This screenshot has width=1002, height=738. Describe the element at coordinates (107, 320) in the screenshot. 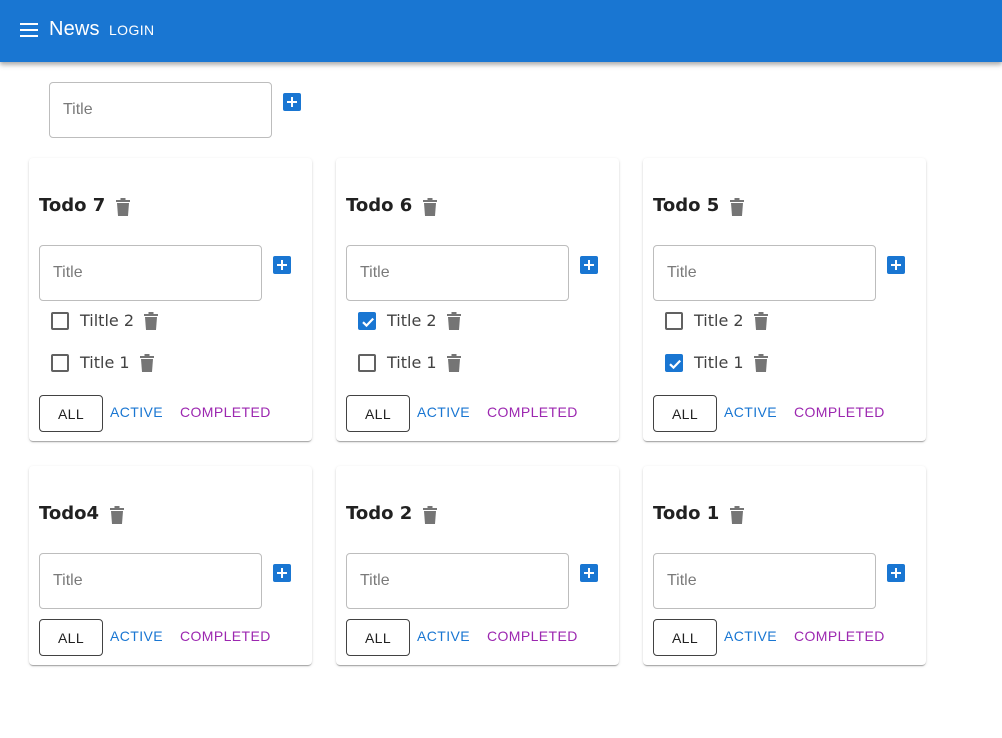

I see `todo-item-label: Tiltle 2` at that location.